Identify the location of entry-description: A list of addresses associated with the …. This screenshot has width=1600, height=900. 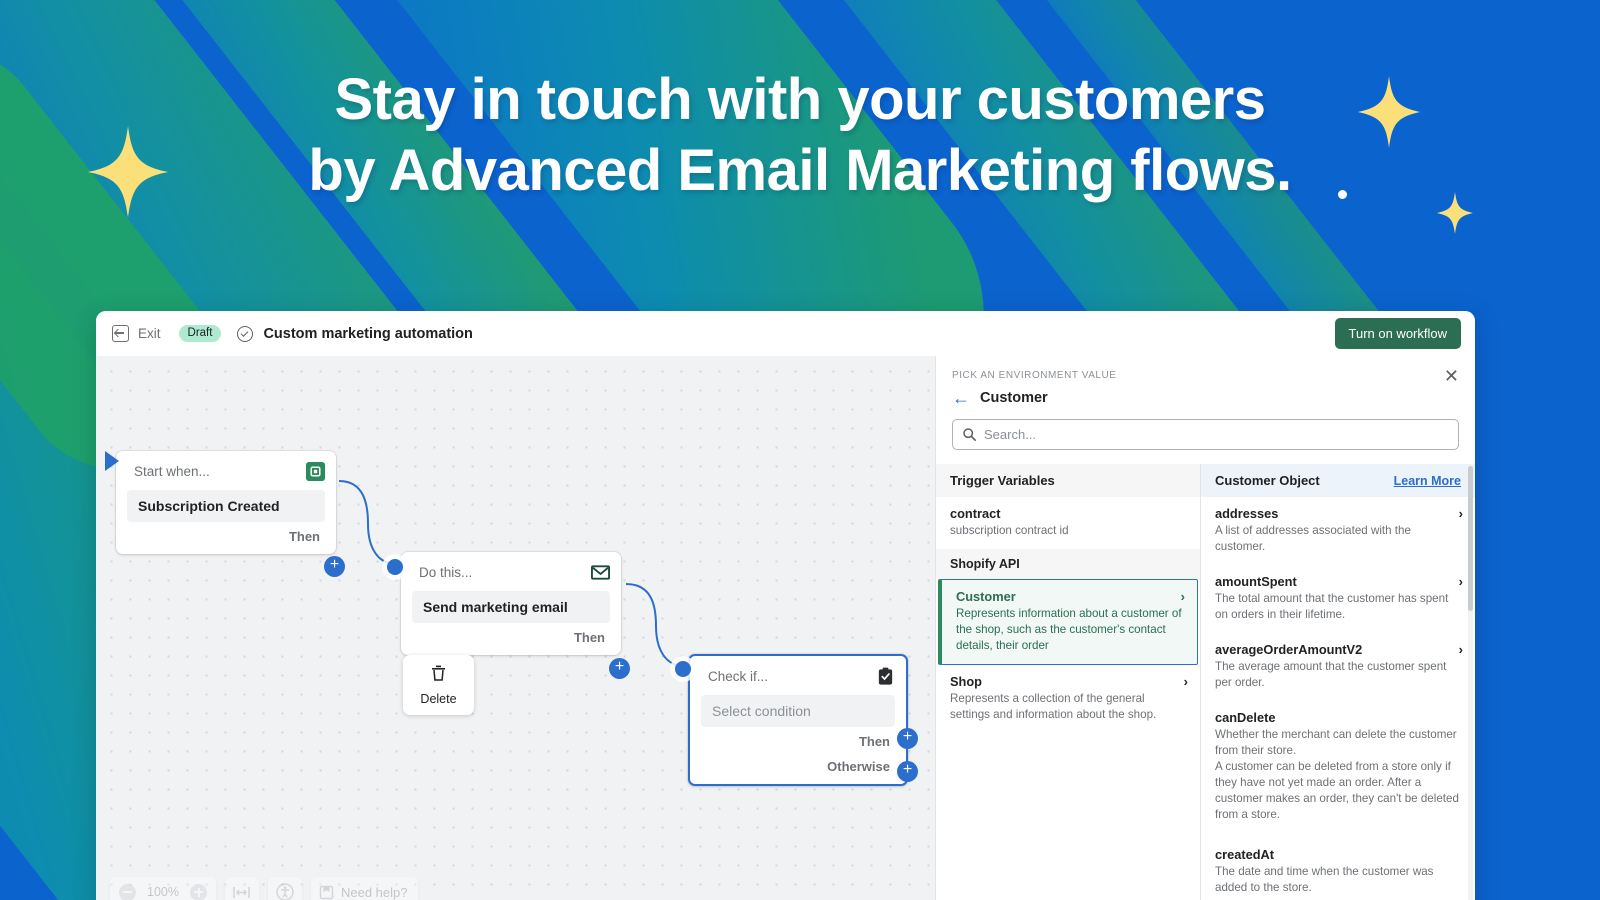
(1313, 538).